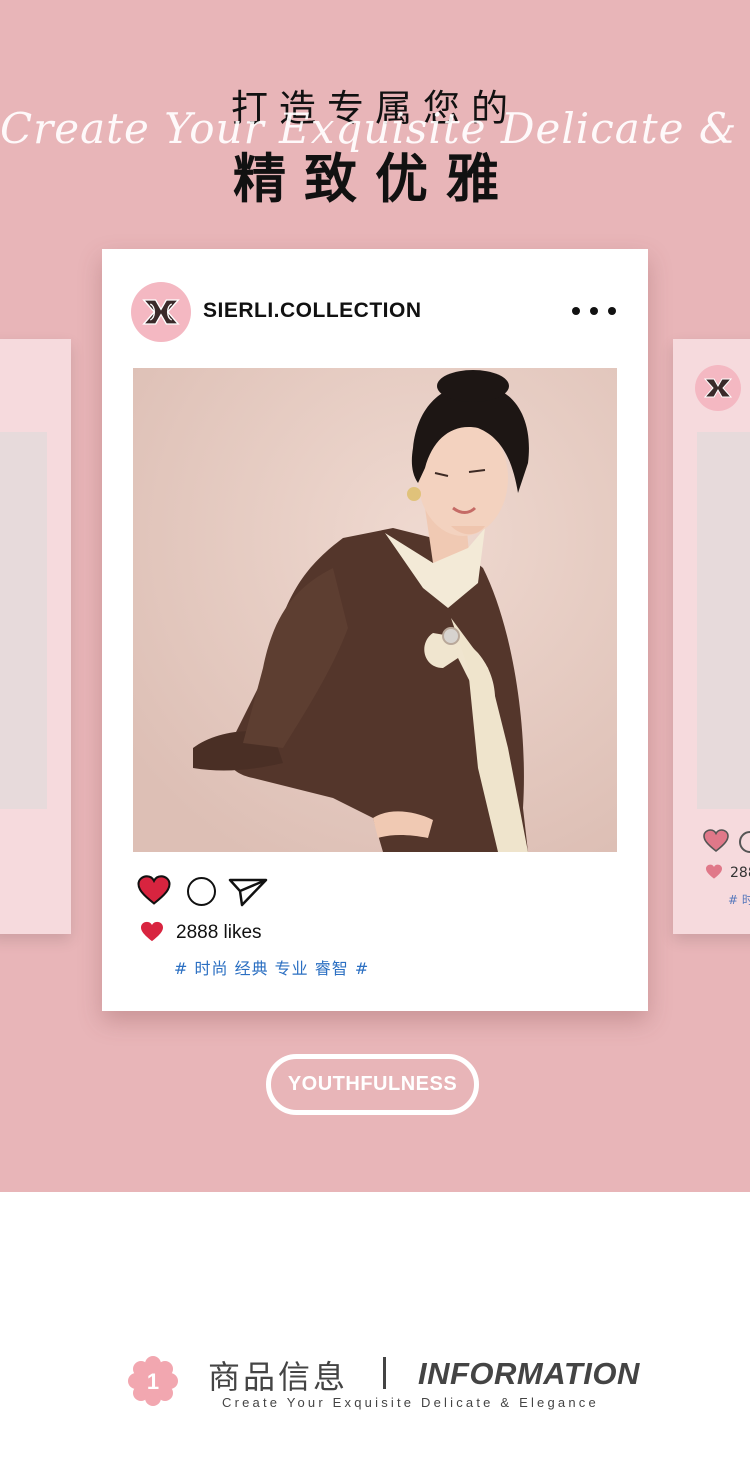  What do you see at coordinates (716, 841) in the screenshot?
I see `side-card-heart-icon` at bounding box center [716, 841].